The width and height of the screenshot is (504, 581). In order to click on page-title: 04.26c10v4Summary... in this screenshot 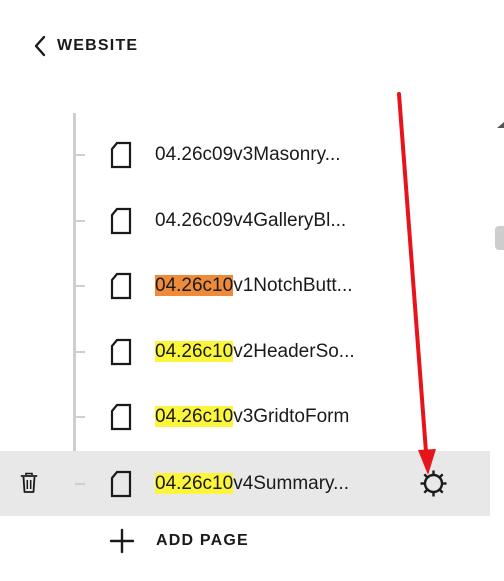, I will do `click(252, 484)`.